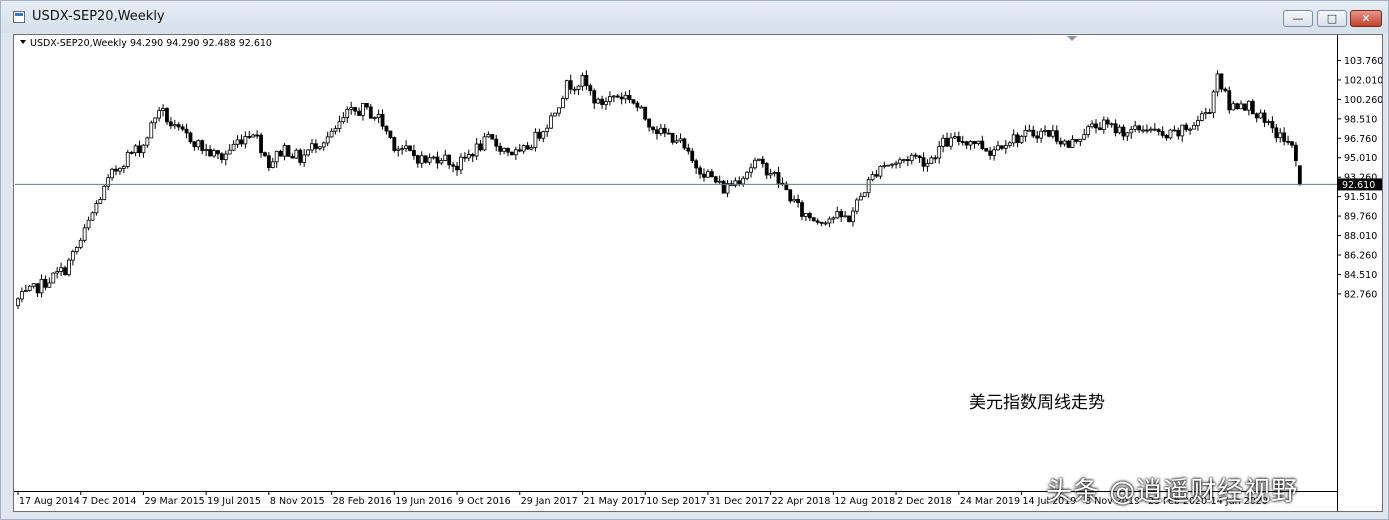 This screenshot has width=1389, height=520. What do you see at coordinates (1360, 294) in the screenshot?
I see `y-tick-label: 82.760` at bounding box center [1360, 294].